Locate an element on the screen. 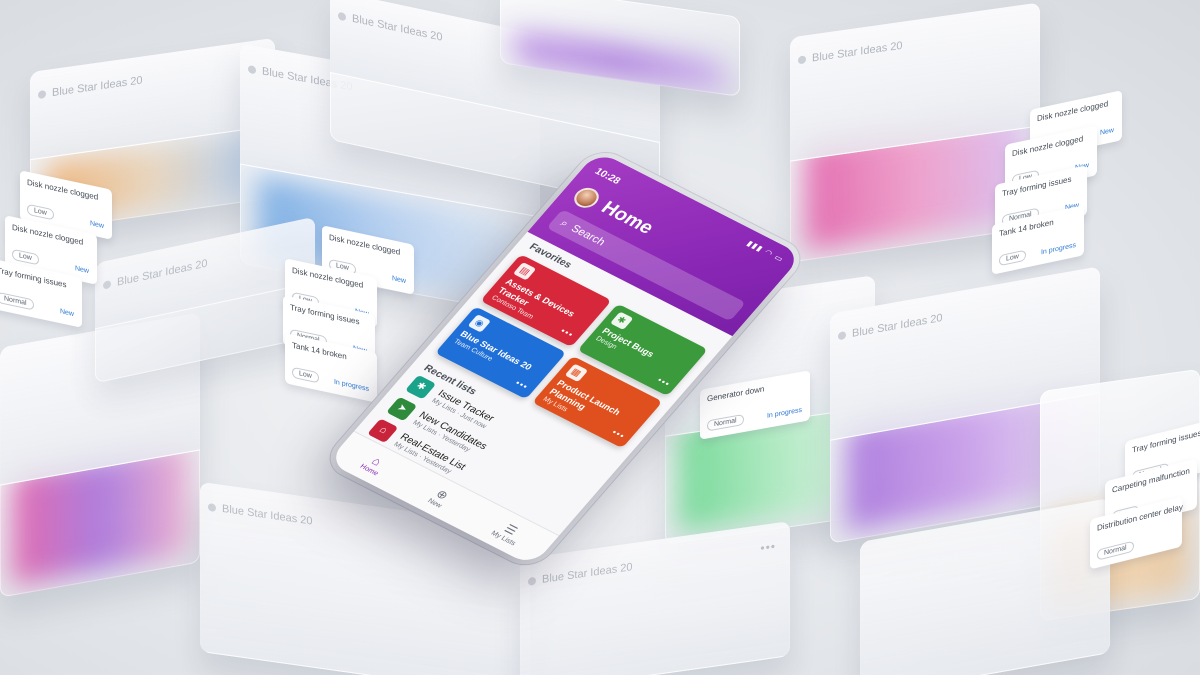  tab-new: ⊕ New is located at coordinates (439, 498).